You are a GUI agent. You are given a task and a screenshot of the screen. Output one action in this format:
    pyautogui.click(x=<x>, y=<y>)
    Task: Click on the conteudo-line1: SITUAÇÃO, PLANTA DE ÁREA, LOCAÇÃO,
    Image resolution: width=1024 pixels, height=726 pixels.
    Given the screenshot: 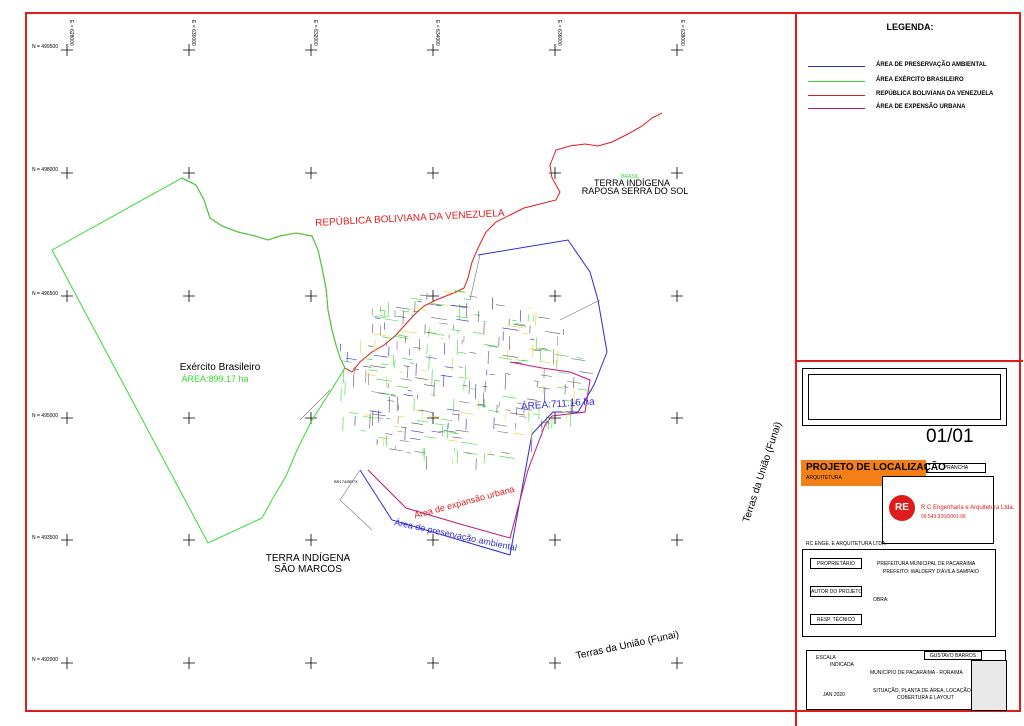 What is the action you would take?
    pyautogui.click(x=923, y=691)
    